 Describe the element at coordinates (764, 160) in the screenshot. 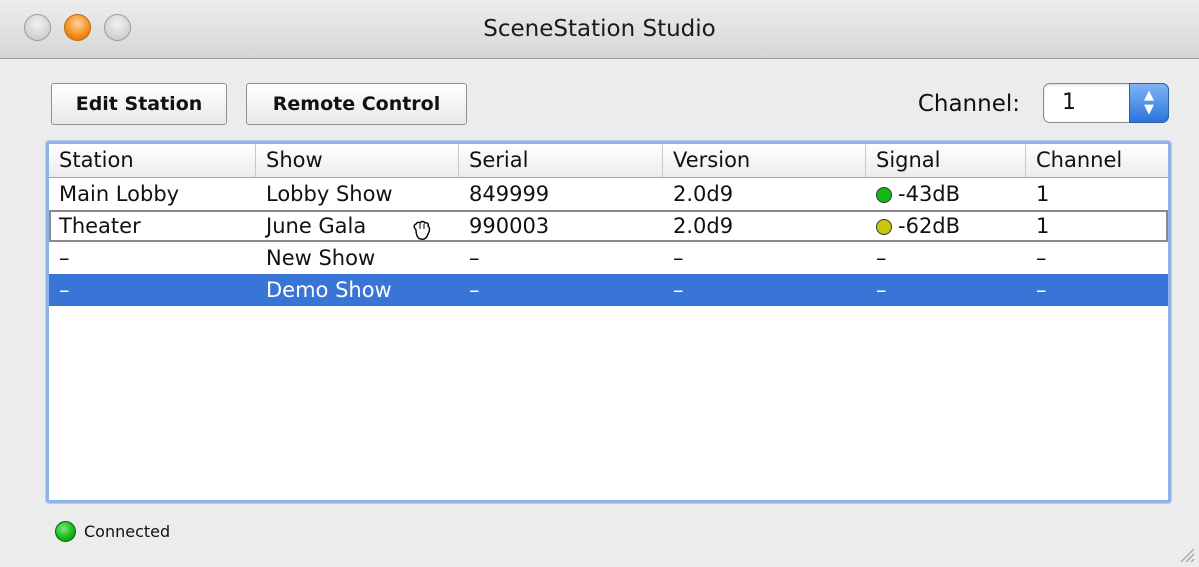

I see `column-header-version: Version` at that location.